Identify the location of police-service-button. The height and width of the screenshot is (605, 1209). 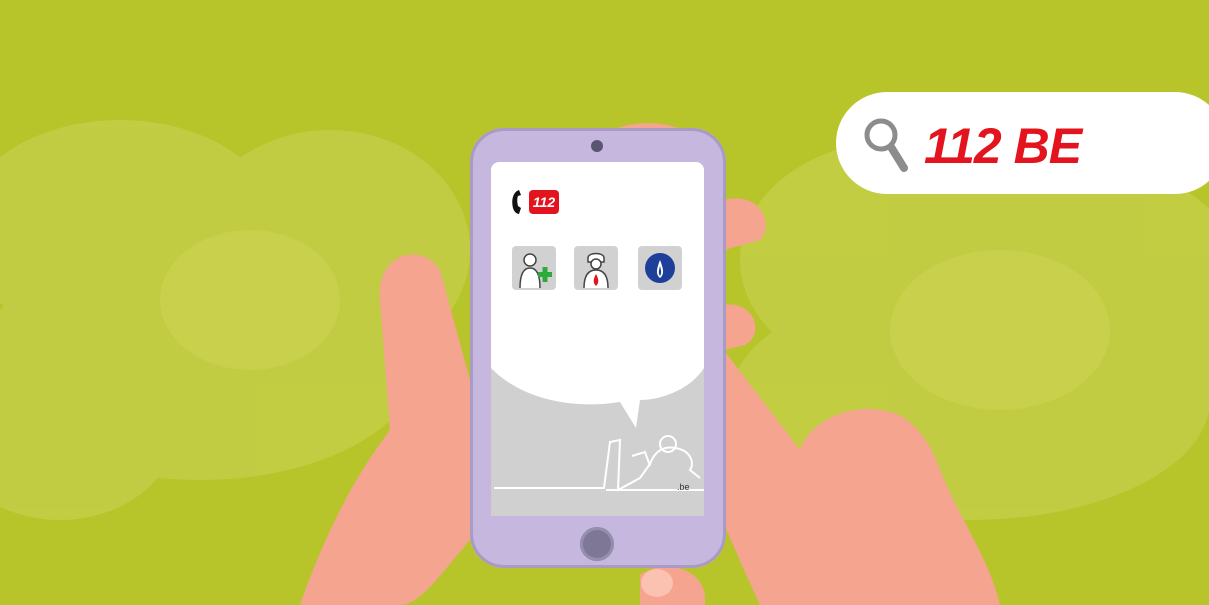
(660, 268).